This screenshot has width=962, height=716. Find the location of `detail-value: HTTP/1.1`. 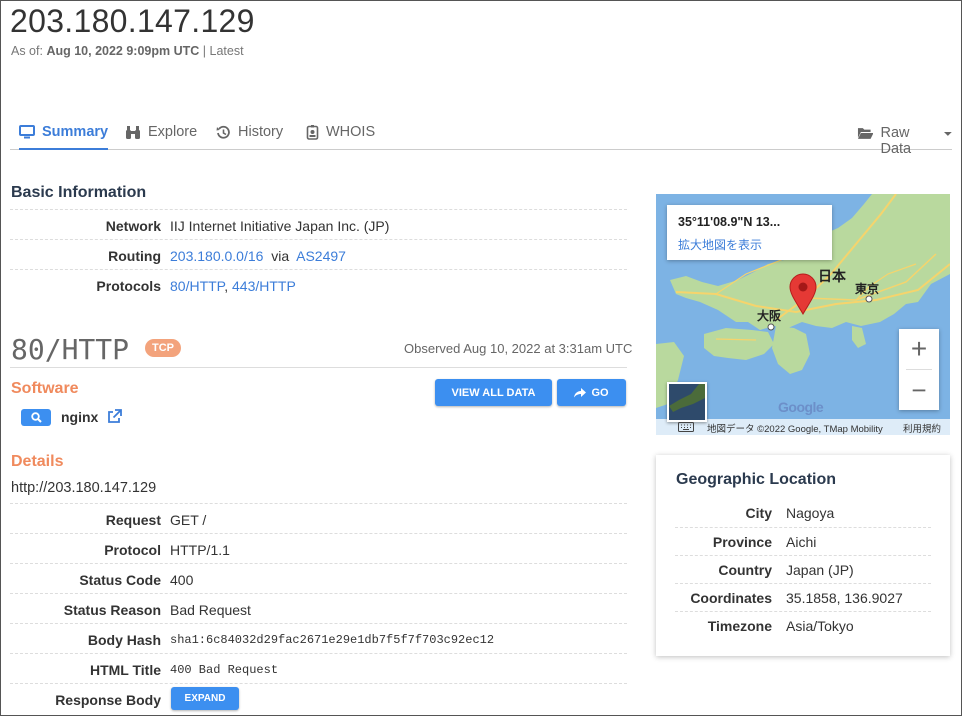

detail-value: HTTP/1.1 is located at coordinates (200, 550).